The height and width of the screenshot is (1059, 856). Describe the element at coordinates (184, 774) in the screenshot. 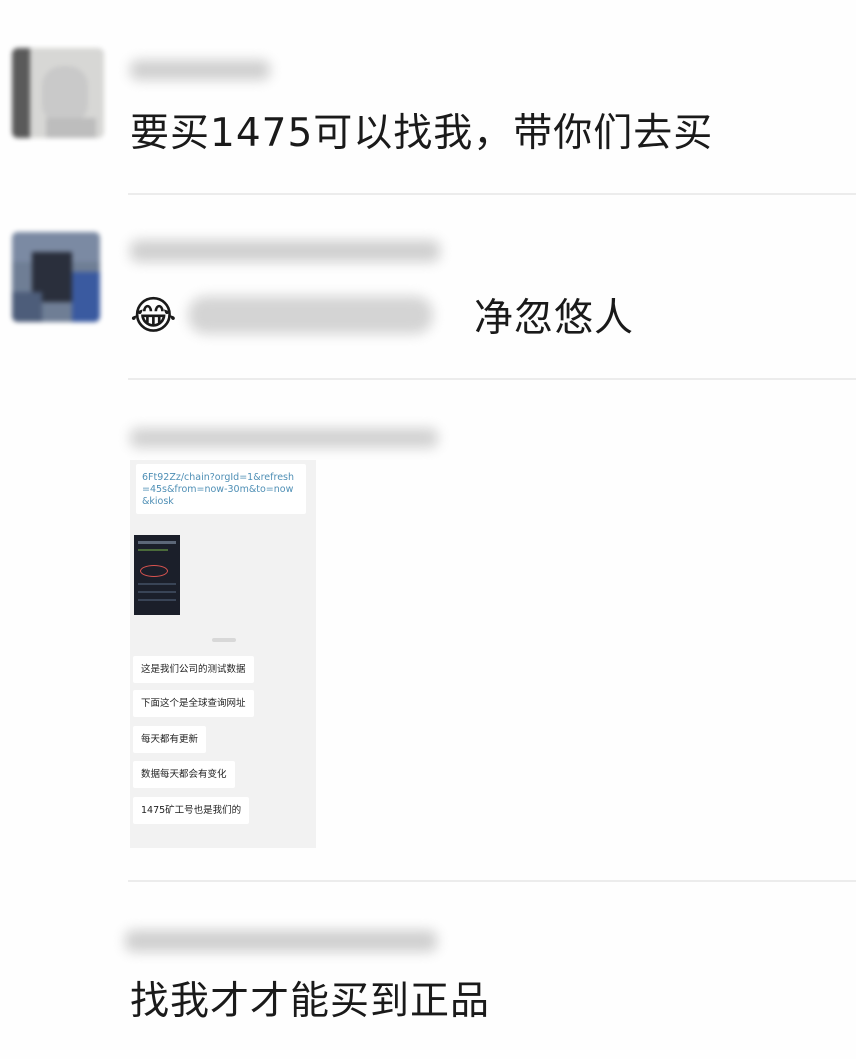

I see `chat-message: 数据每天都会有变化` at that location.